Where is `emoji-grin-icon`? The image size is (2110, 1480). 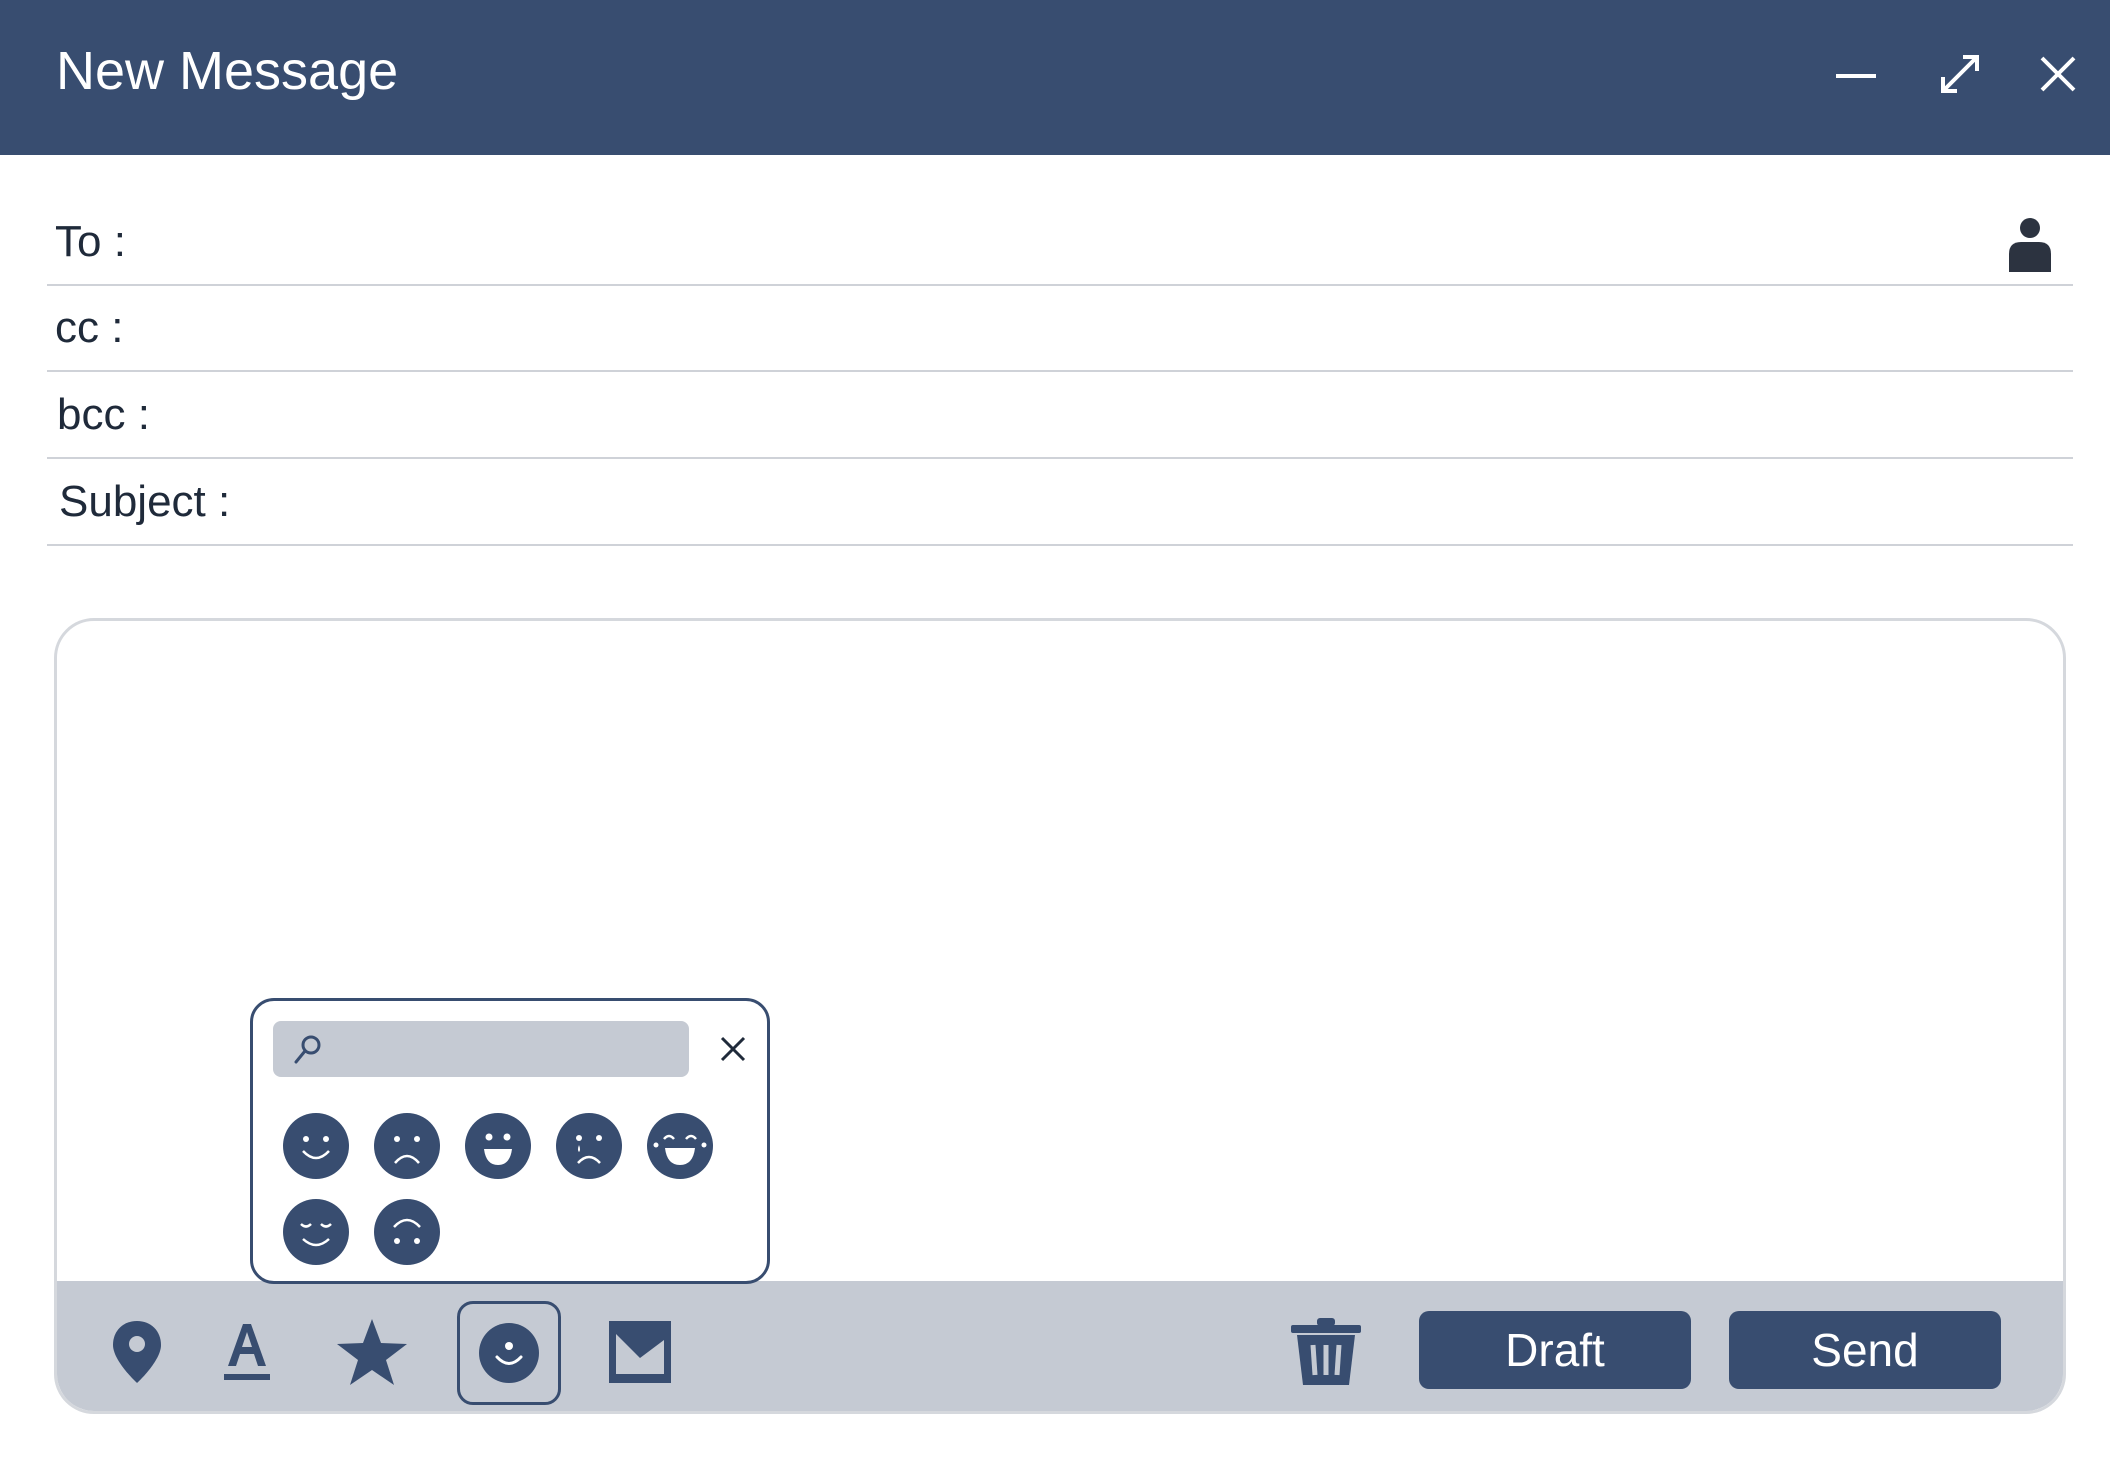
emoji-grin-icon is located at coordinates (498, 1146).